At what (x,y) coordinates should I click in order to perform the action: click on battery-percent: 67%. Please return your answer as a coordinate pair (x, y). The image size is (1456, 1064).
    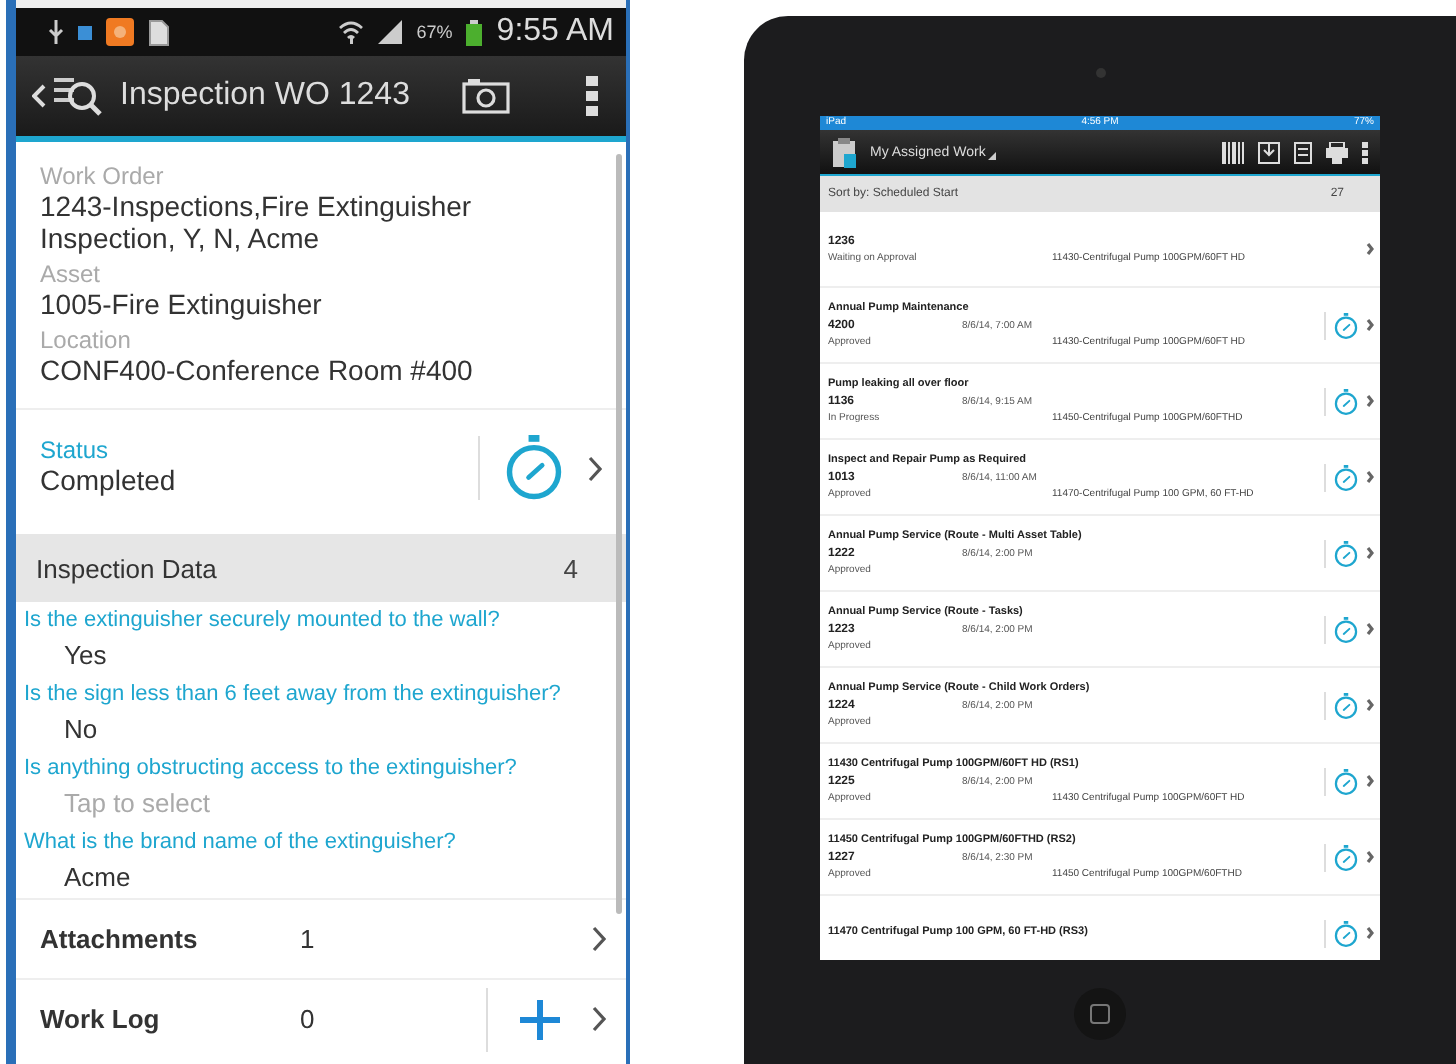
    Looking at the image, I should click on (434, 32).